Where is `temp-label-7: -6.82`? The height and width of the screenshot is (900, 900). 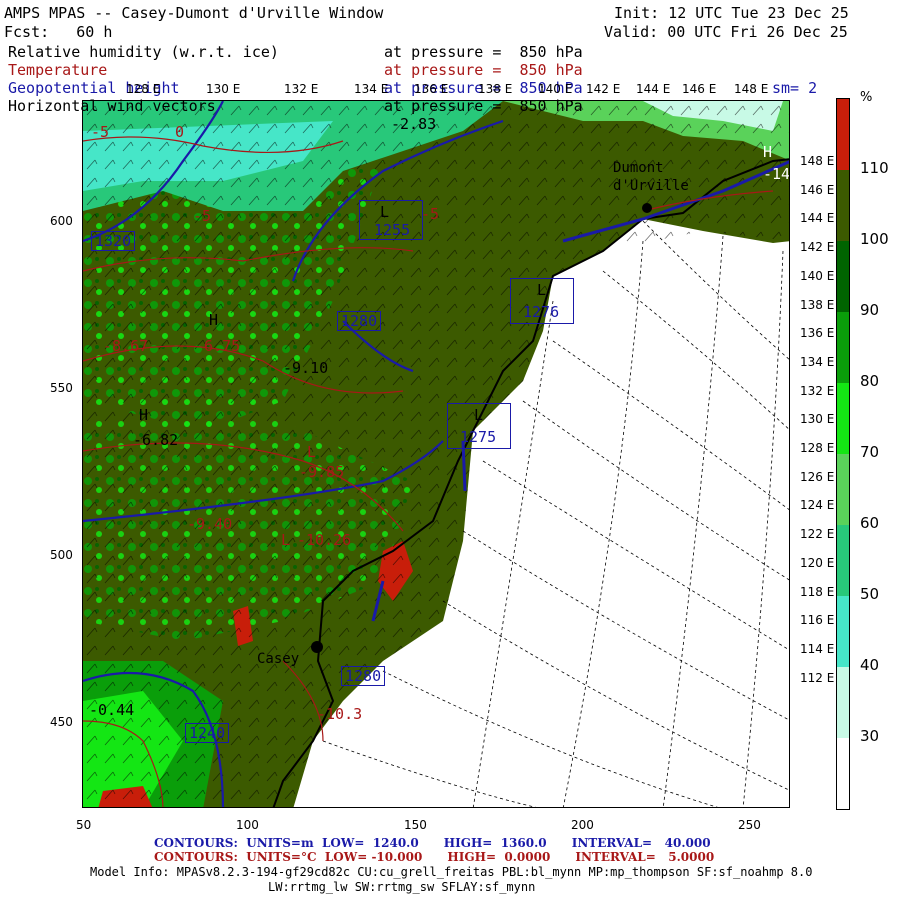 temp-label-7: -6.82 is located at coordinates (156, 440).